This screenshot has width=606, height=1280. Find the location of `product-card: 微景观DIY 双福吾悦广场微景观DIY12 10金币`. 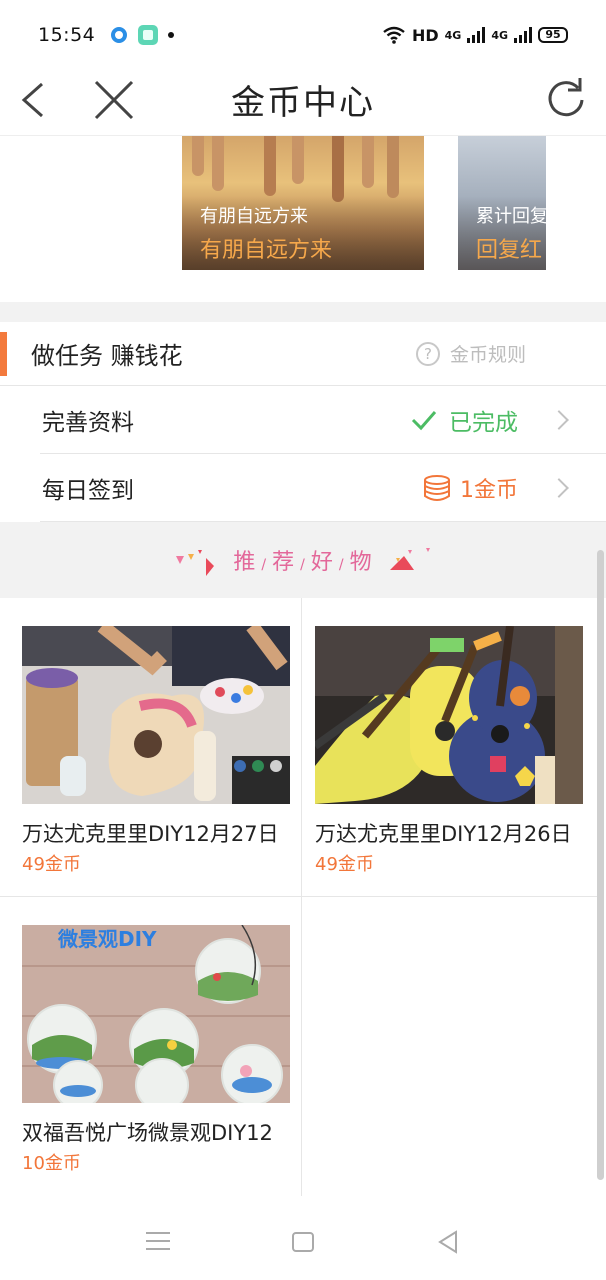

product-card: 微景观DIY 双福吾悦广场微景观DIY12 10金币 is located at coordinates (151, 1046).